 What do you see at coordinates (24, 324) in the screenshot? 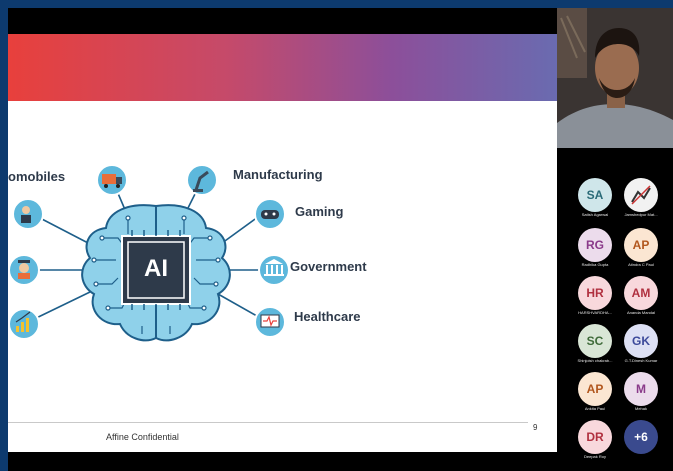
I see `growth-chart-icon` at bounding box center [24, 324].